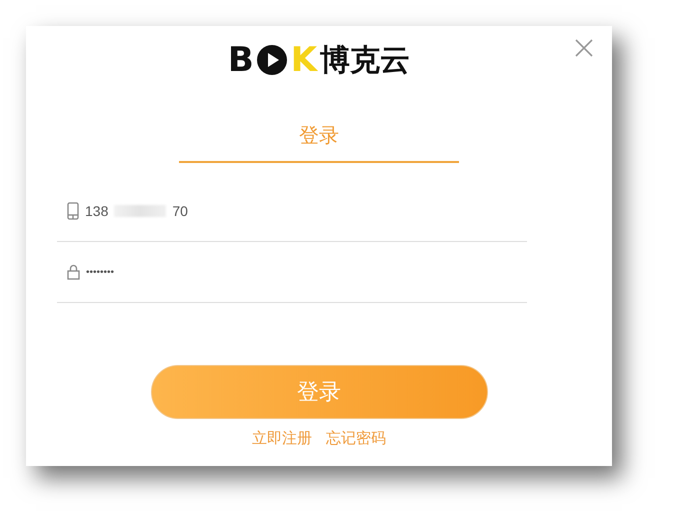 This screenshot has width=675, height=529. What do you see at coordinates (96, 211) in the screenshot?
I see `phone-number: 138` at bounding box center [96, 211].